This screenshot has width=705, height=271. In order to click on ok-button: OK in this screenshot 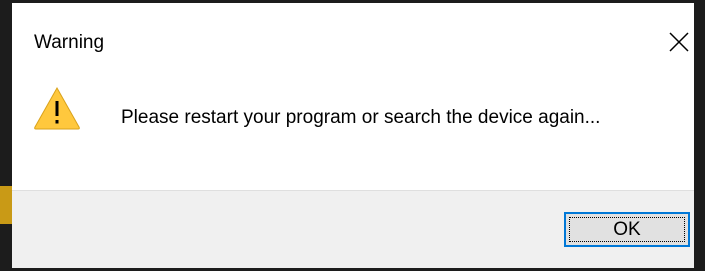, I will do `click(627, 229)`.